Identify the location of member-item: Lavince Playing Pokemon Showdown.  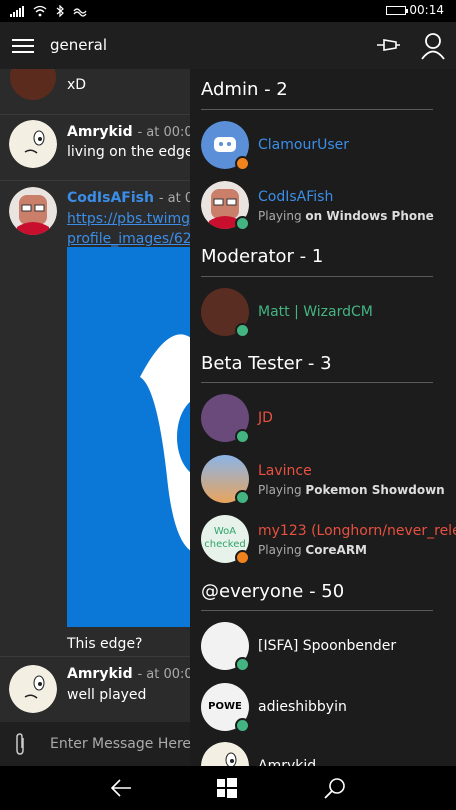
(323, 485).